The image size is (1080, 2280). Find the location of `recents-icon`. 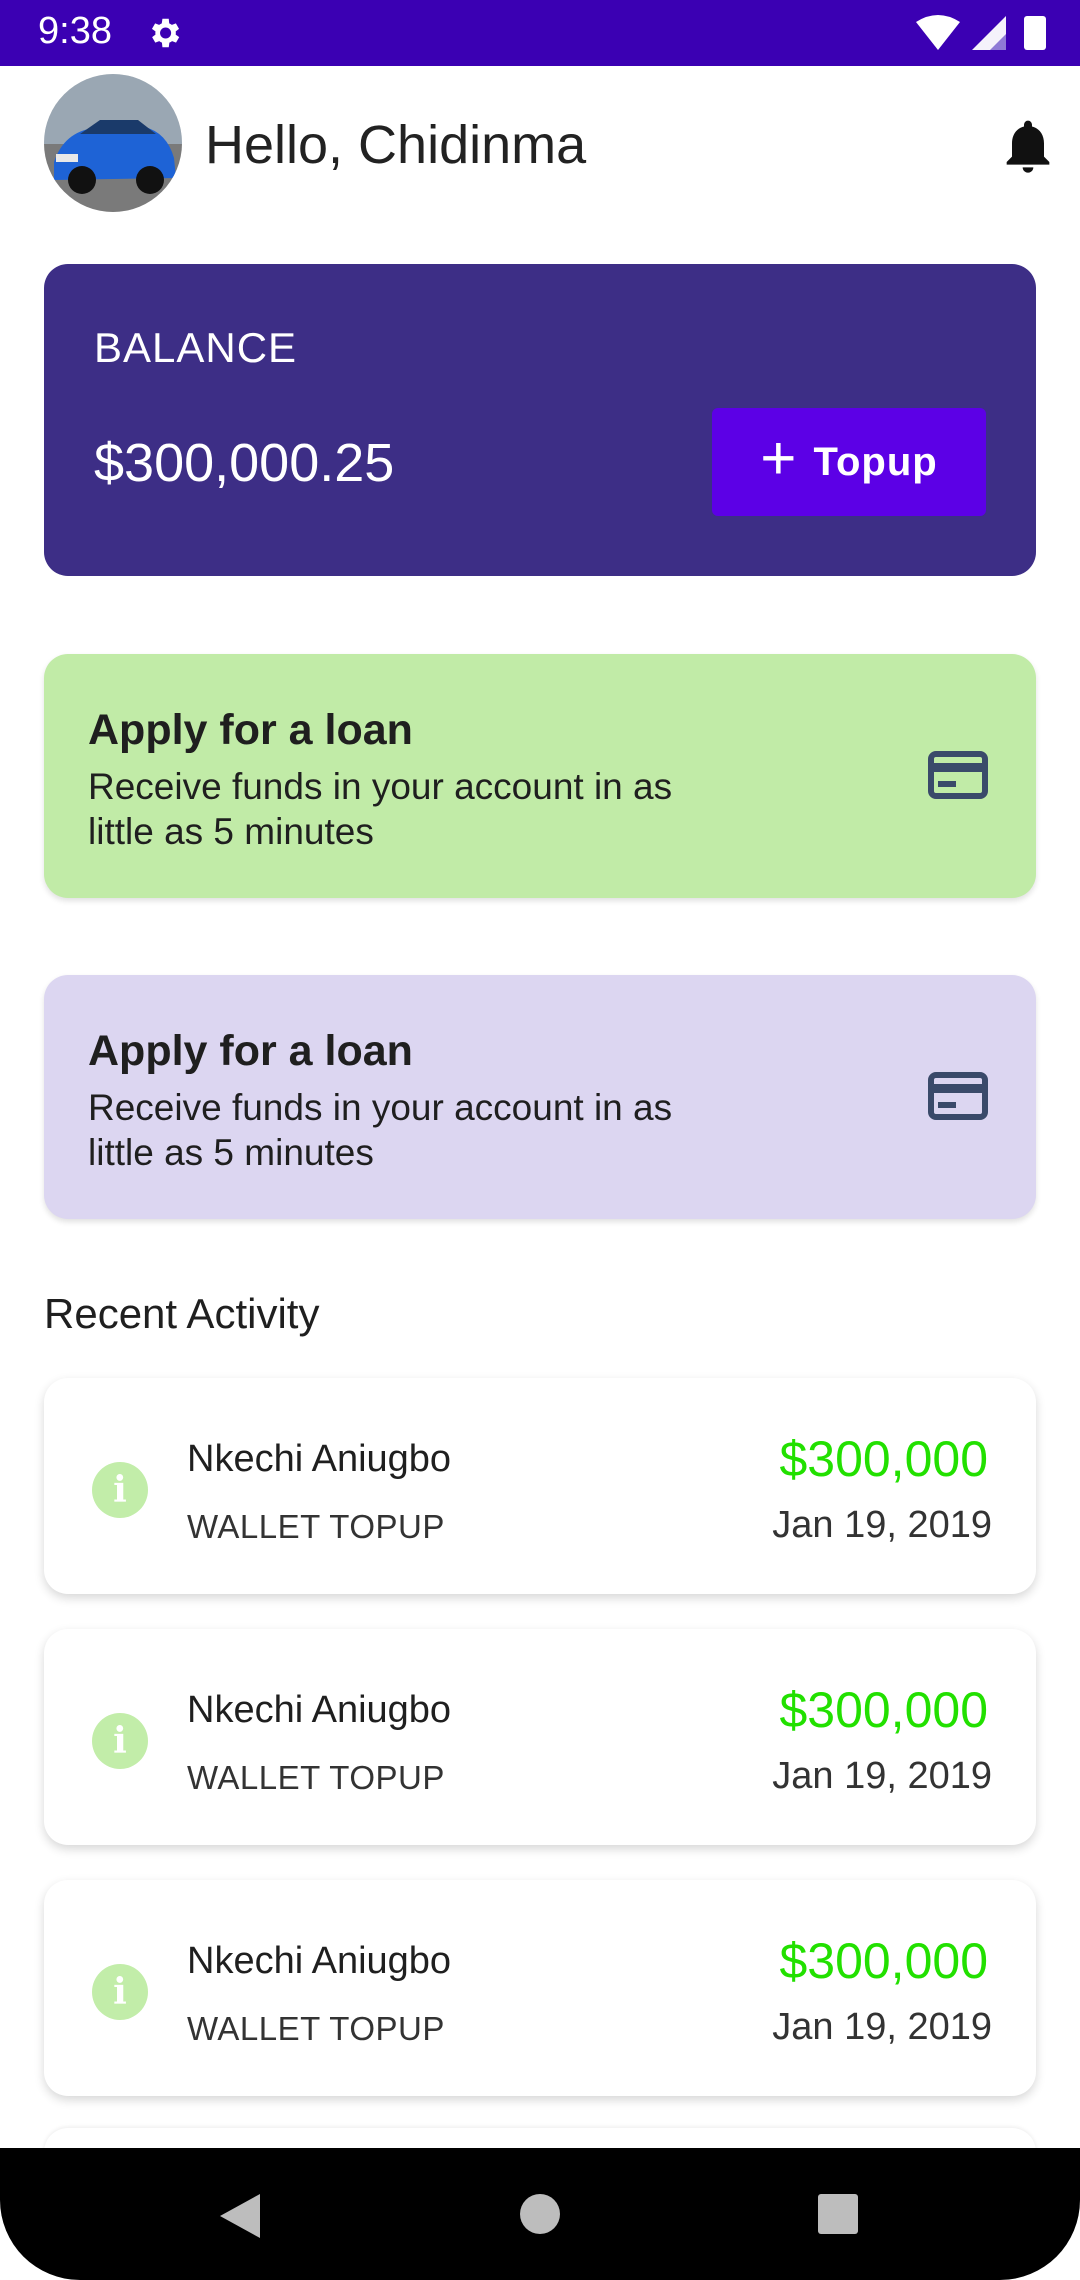

recents-icon is located at coordinates (838, 2214).